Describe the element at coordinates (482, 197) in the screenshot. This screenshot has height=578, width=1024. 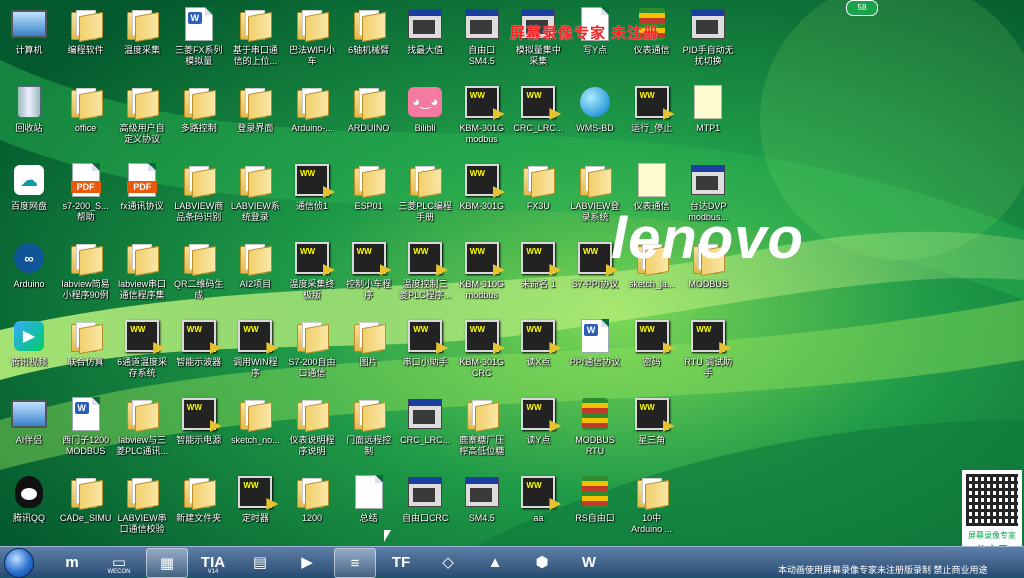
I see `desktop-icon: KBM-301G` at that location.